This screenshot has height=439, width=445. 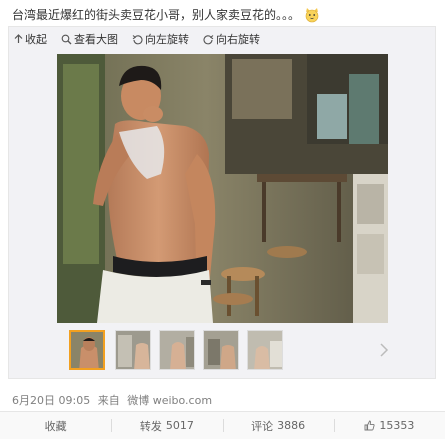 I want to click on source-prefix: 来自, so click(x=108, y=400).